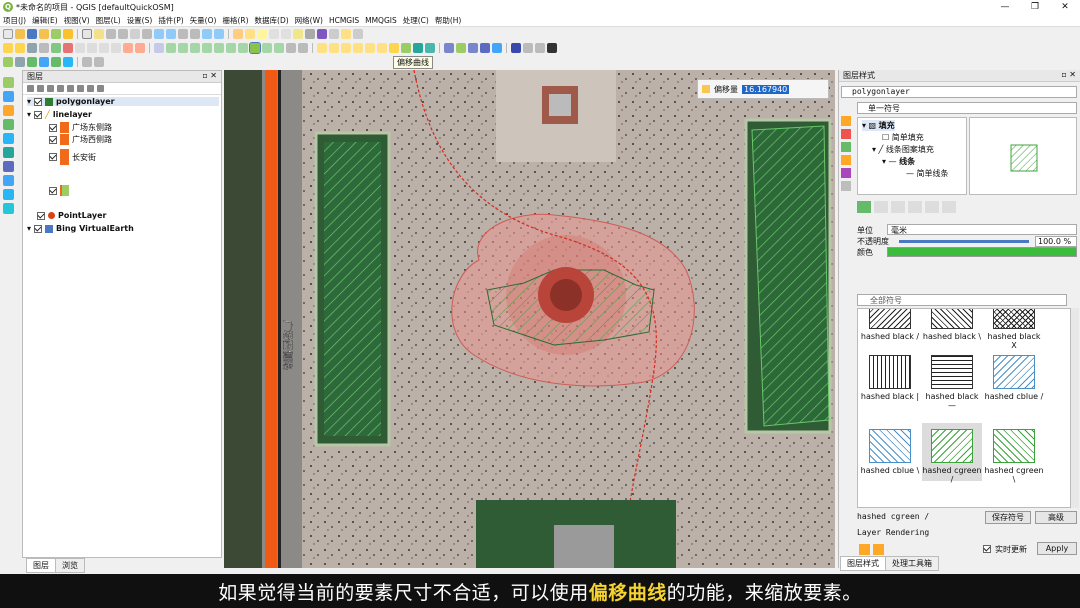 The image size is (1080, 608). Describe the element at coordinates (706, 89) in the screenshot. I see `lock-icon` at that location.